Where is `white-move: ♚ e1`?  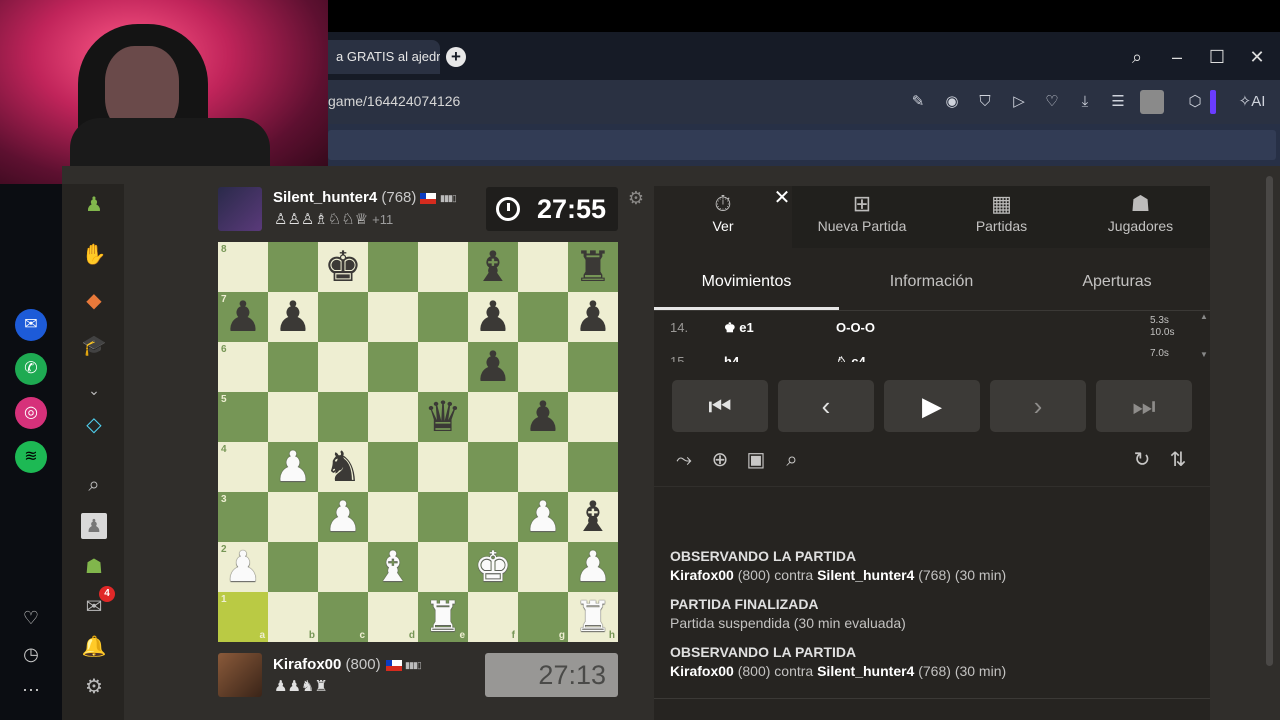
white-move: ♚ e1 is located at coordinates (739, 328).